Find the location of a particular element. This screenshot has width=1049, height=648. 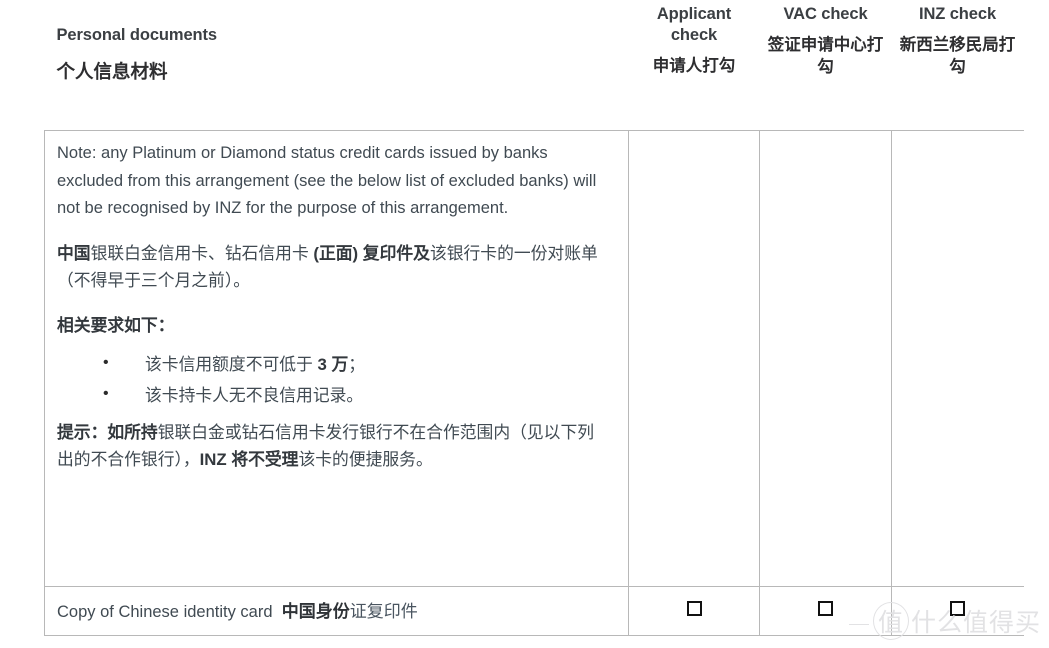

card-line-bold-2: (正面) 复印件及 is located at coordinates (371, 254).